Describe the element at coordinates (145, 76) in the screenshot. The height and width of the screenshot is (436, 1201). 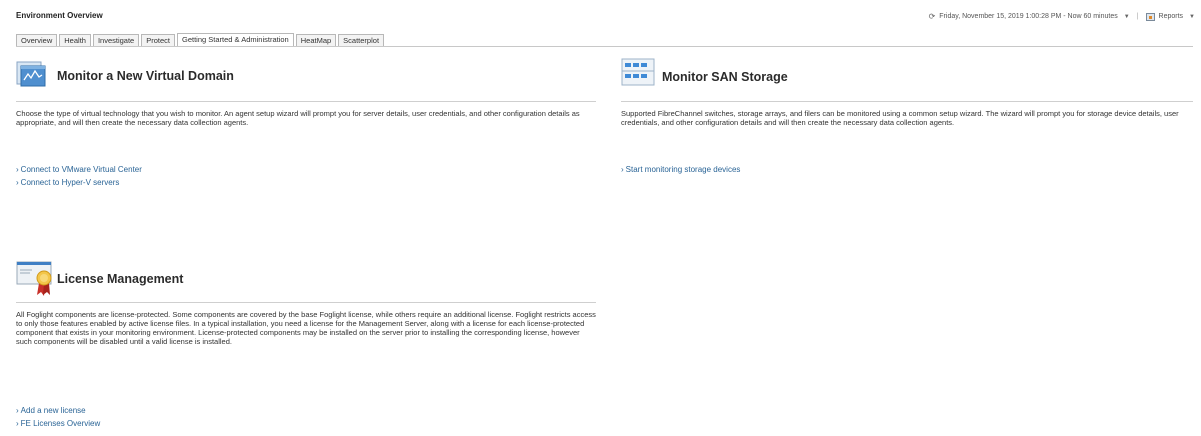
I see `virtual-domain-title: Monitor a New Virtual Domain` at that location.